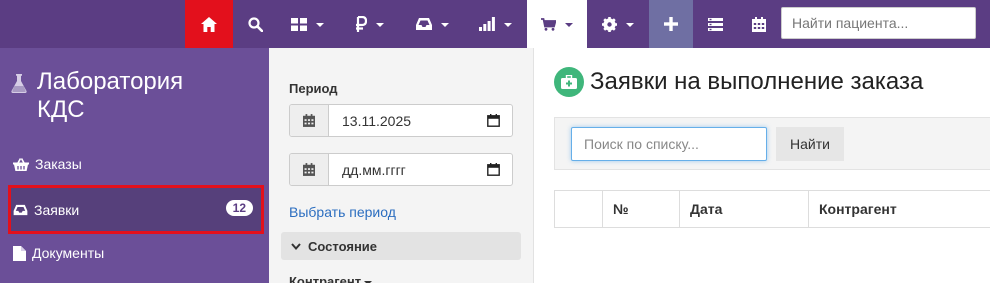 Image resolution: width=990 pixels, height=283 pixels. I want to click on cart-icon, so click(548, 24).